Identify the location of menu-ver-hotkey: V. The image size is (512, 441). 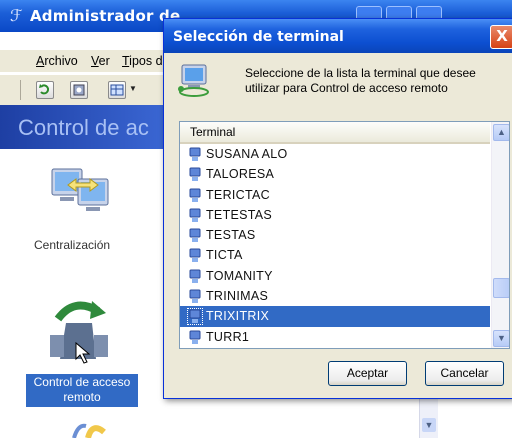
(95, 61).